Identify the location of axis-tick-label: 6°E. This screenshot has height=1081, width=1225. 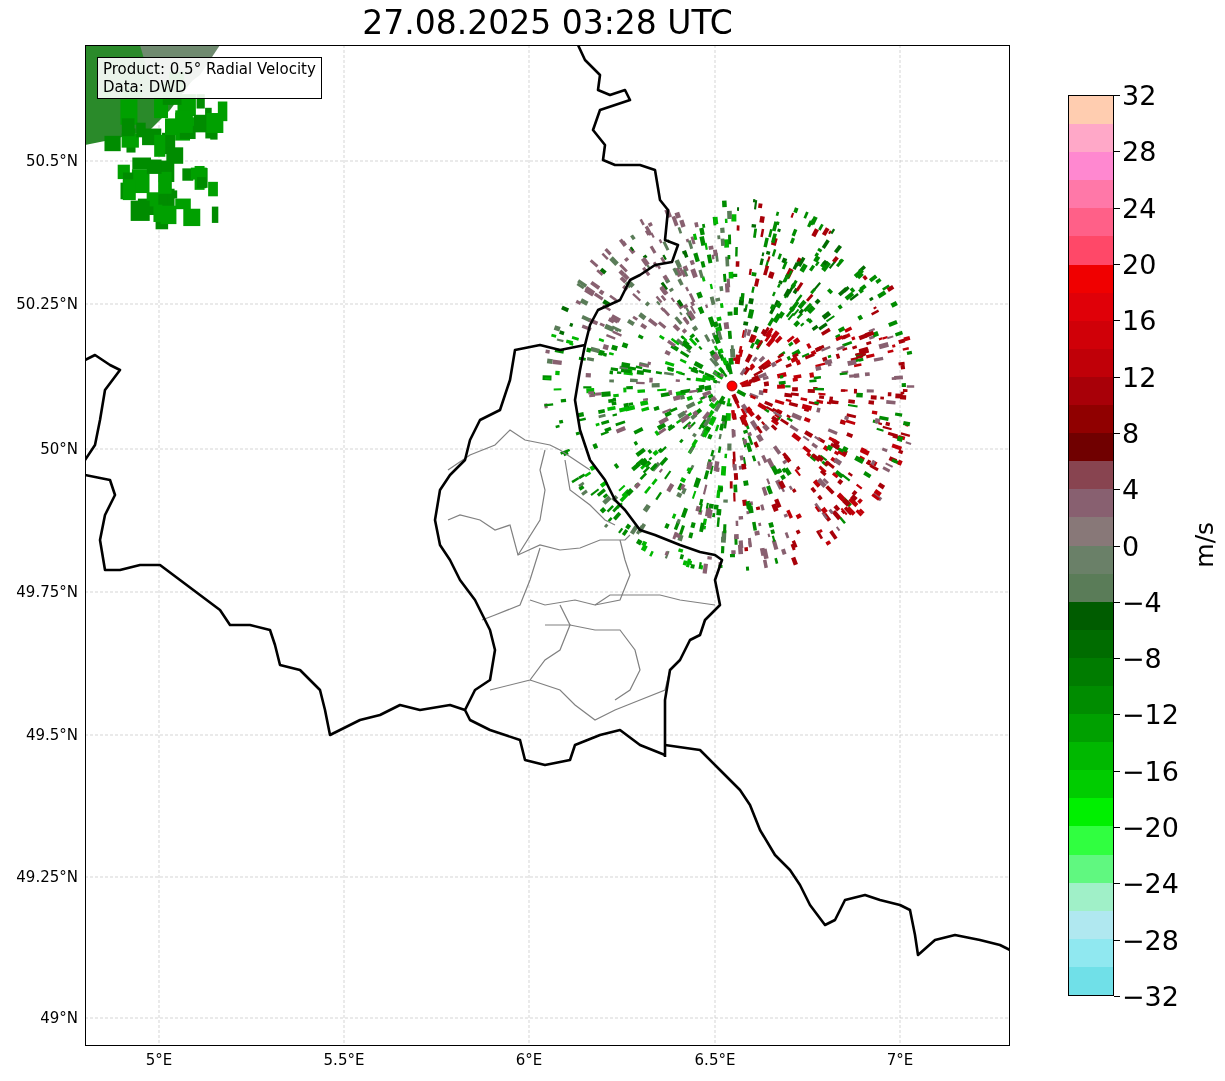
(529, 1060).